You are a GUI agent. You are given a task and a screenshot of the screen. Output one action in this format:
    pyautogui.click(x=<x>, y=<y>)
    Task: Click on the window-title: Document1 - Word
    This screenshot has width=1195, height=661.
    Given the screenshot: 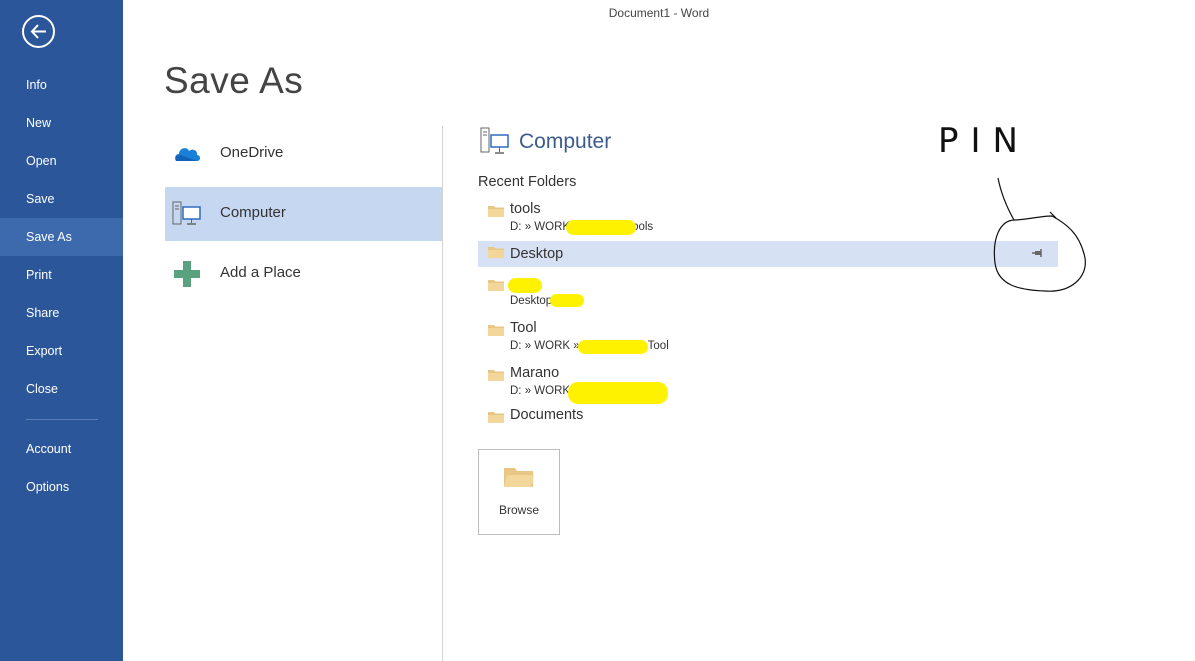 What is the action you would take?
    pyautogui.click(x=659, y=13)
    